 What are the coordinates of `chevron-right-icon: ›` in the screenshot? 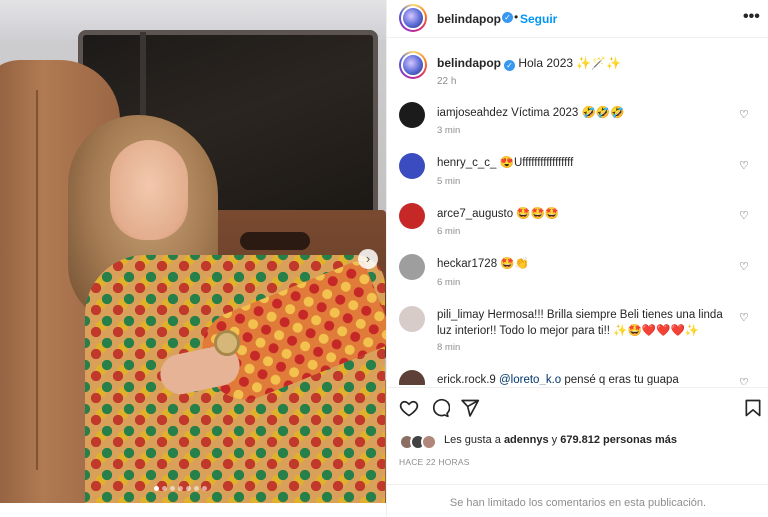 It's located at (368, 258).